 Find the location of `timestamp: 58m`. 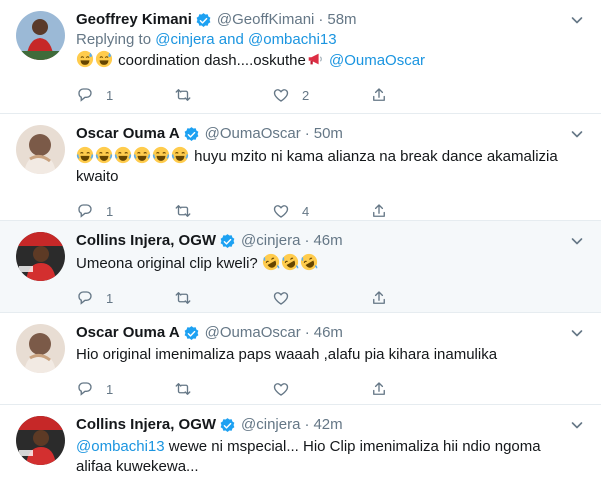

timestamp: 58m is located at coordinates (341, 20).